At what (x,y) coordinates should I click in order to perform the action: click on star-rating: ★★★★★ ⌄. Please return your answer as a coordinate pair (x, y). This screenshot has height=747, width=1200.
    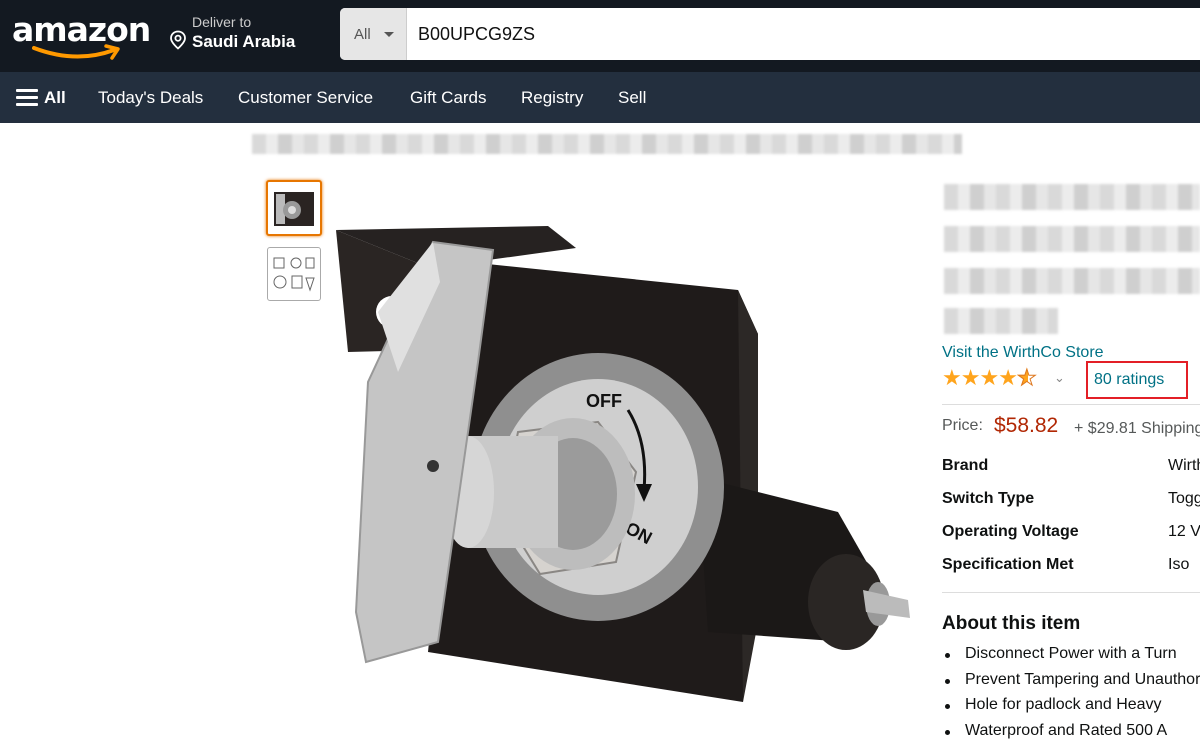
    Looking at the image, I should click on (1003, 377).